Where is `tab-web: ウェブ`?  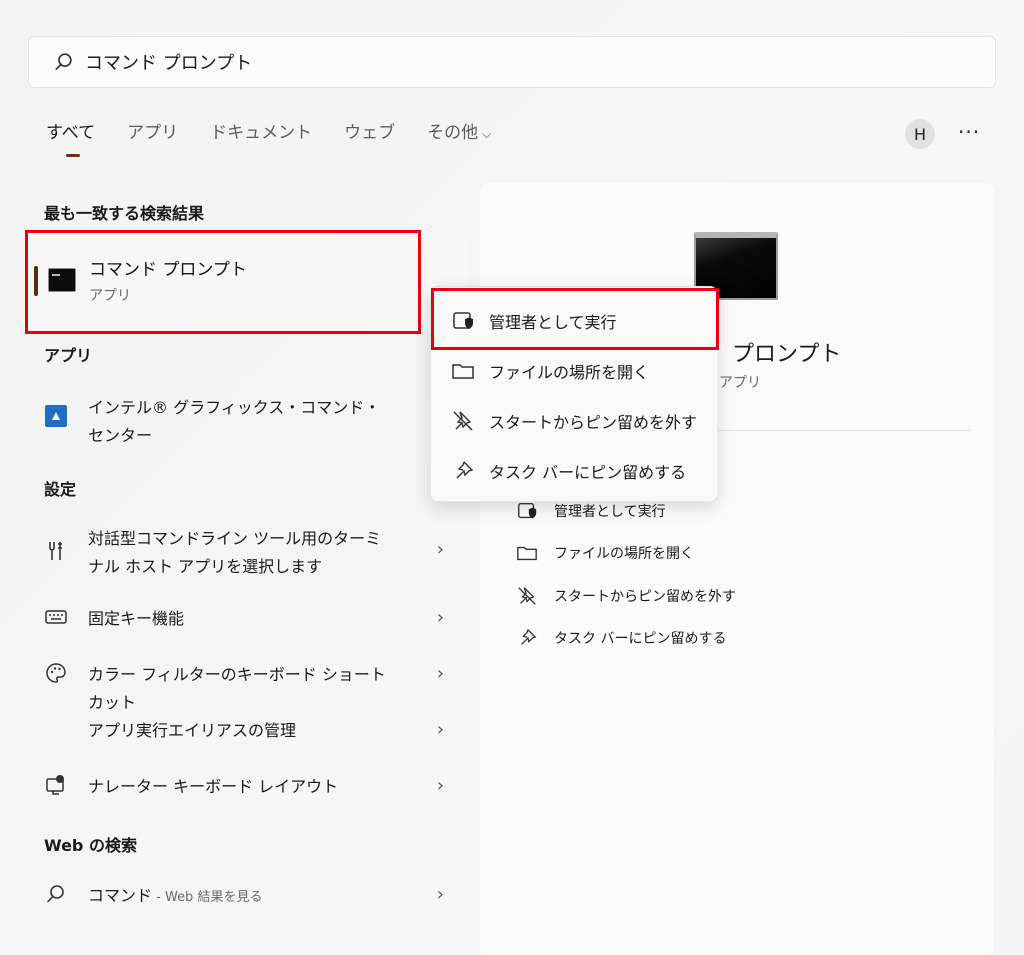 tab-web: ウェブ is located at coordinates (369, 135).